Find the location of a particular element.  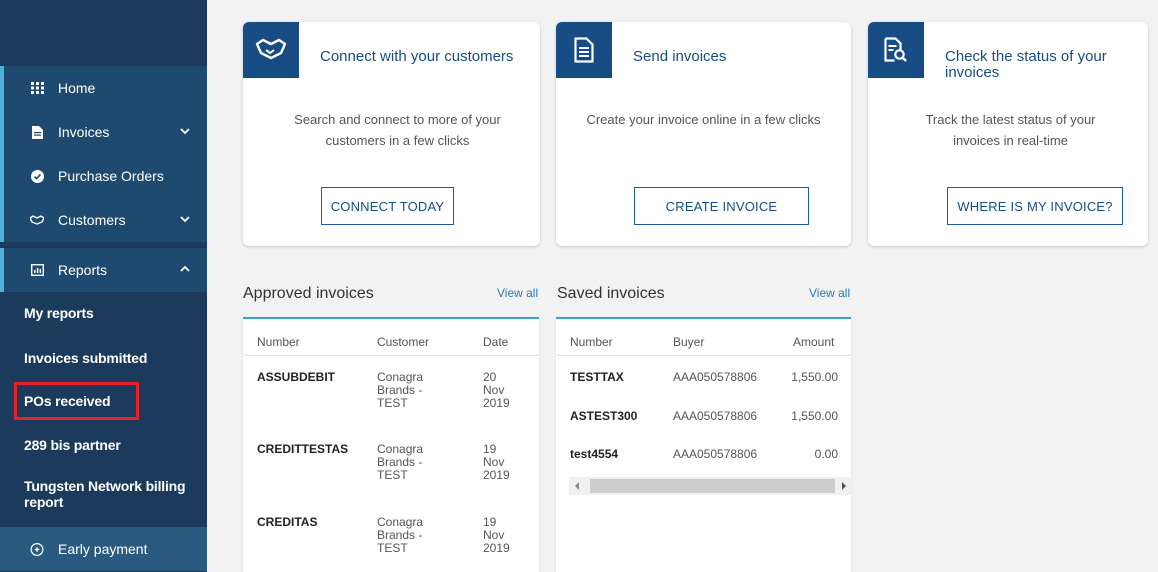

sidebar-item-label: Purchase Orders is located at coordinates (111, 176).